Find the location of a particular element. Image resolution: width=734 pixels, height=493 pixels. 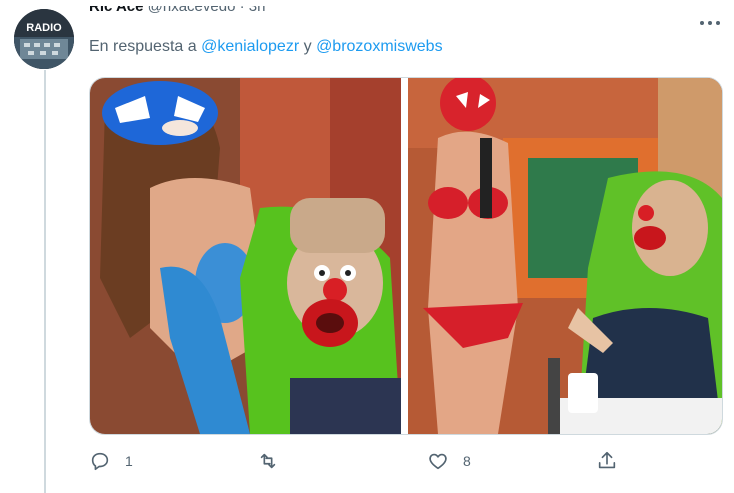

reply-icon is located at coordinates (100, 461).